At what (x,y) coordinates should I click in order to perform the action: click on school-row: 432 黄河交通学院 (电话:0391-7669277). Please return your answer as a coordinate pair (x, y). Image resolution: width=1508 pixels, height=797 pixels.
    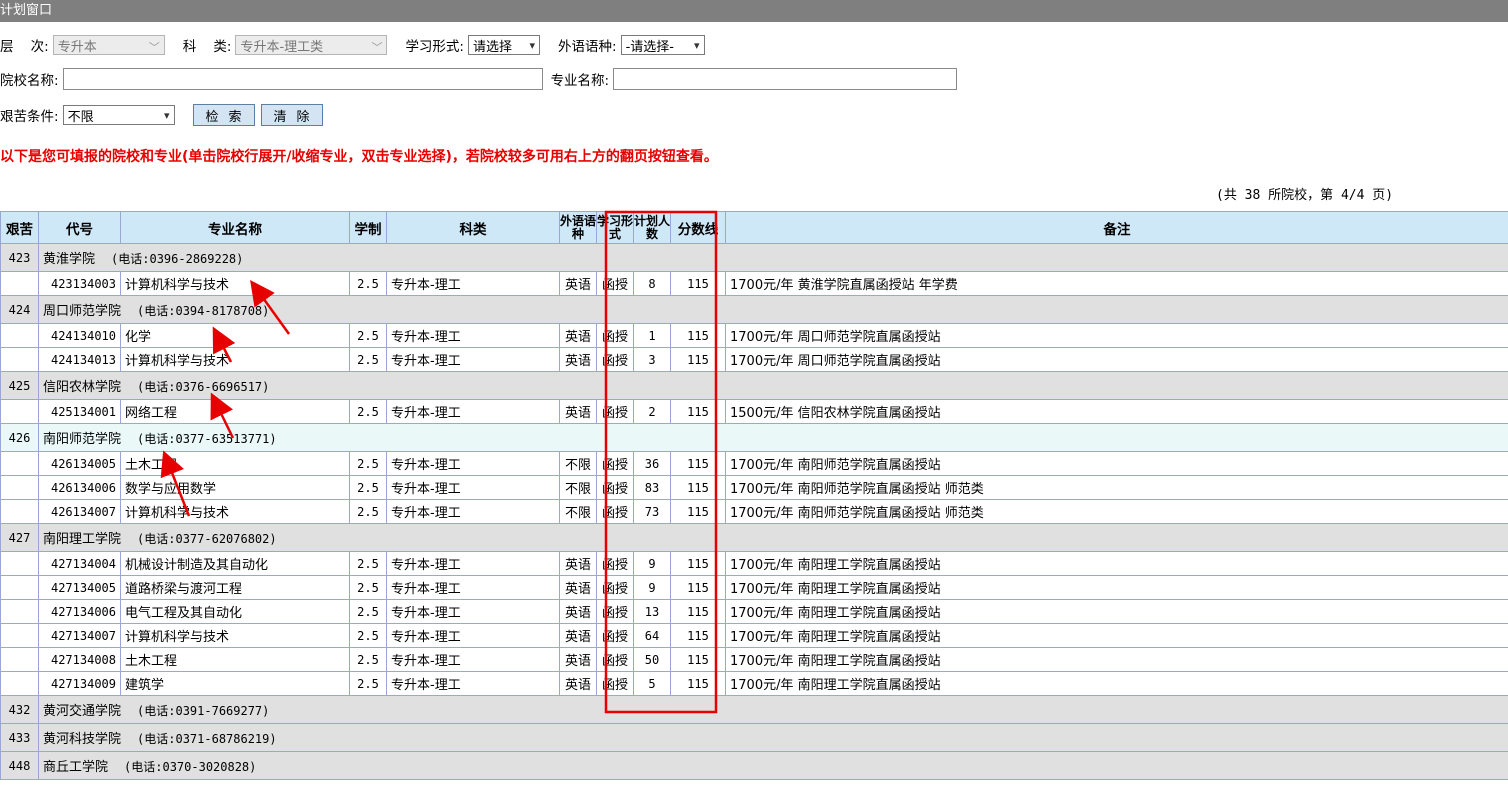
    Looking at the image, I should click on (754, 709).